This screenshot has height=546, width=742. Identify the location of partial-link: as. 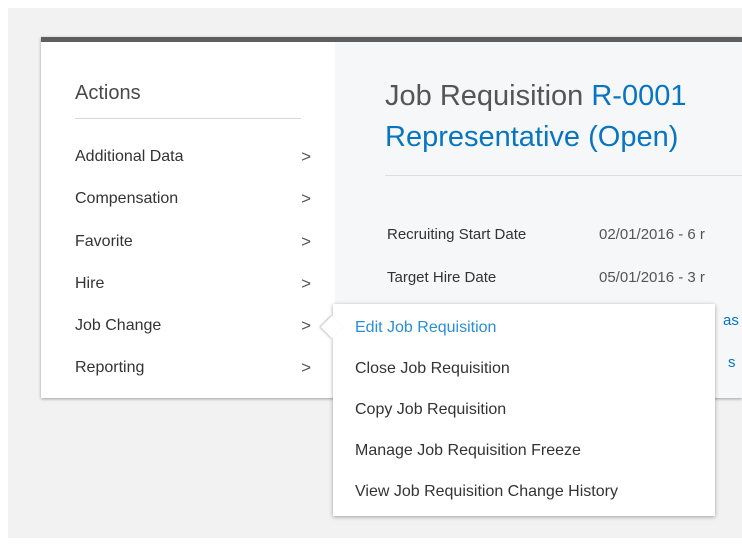
(731, 320).